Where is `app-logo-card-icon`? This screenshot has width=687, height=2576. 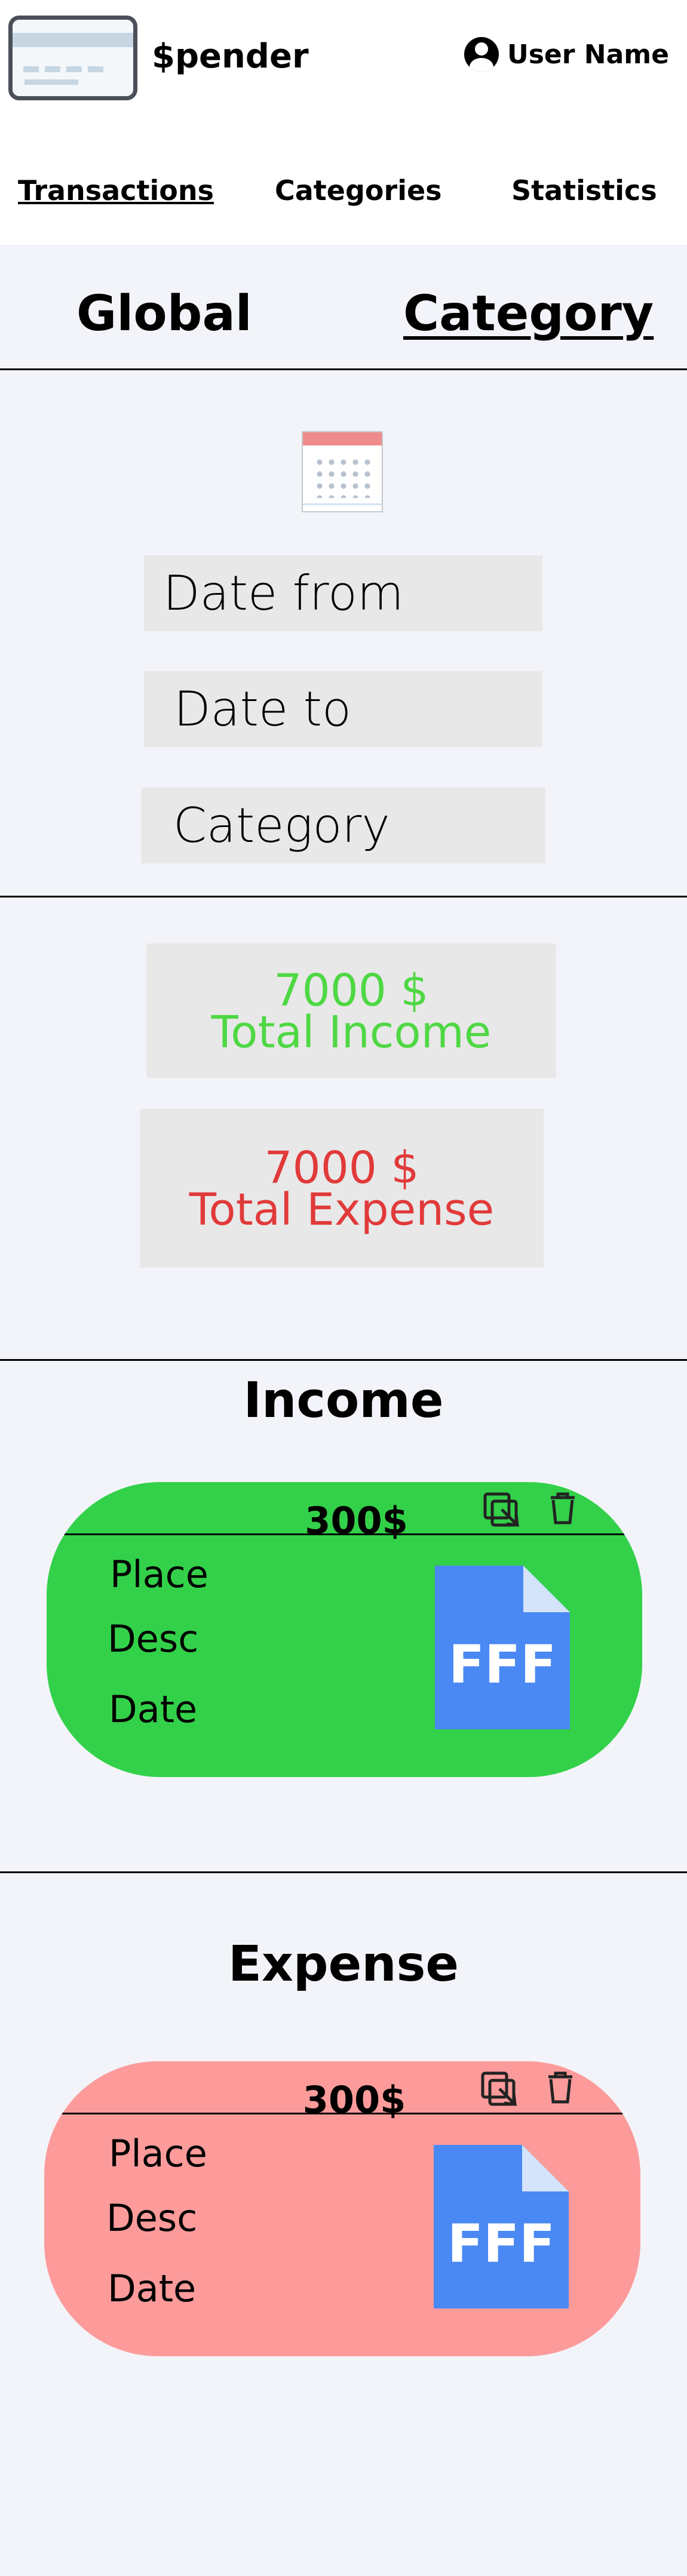 app-logo-card-icon is located at coordinates (72, 58).